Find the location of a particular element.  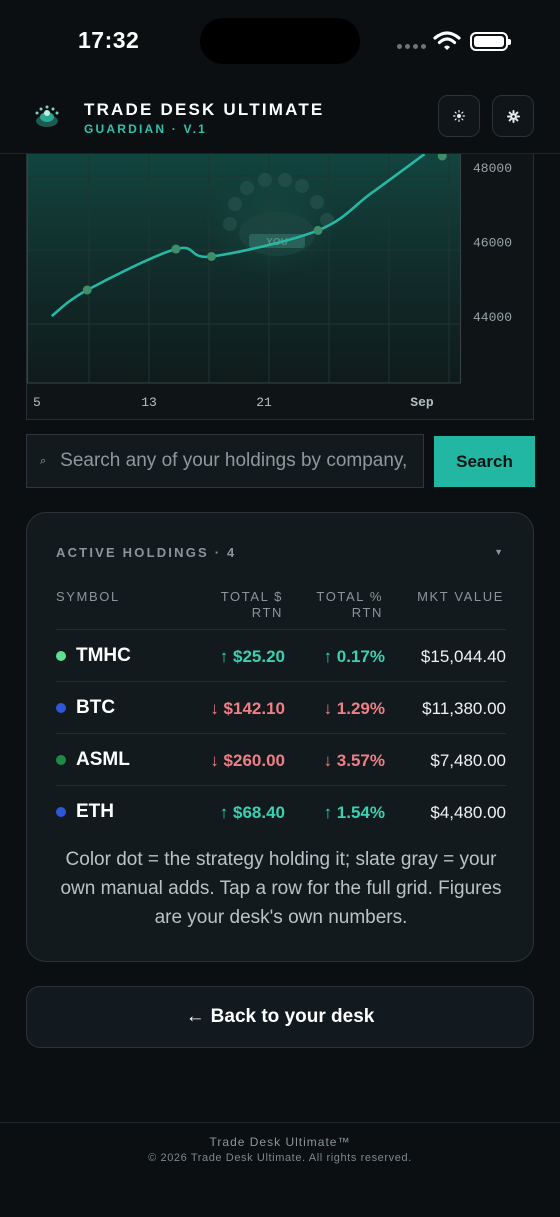

arrow-left-icon: ← is located at coordinates (195, 1016).